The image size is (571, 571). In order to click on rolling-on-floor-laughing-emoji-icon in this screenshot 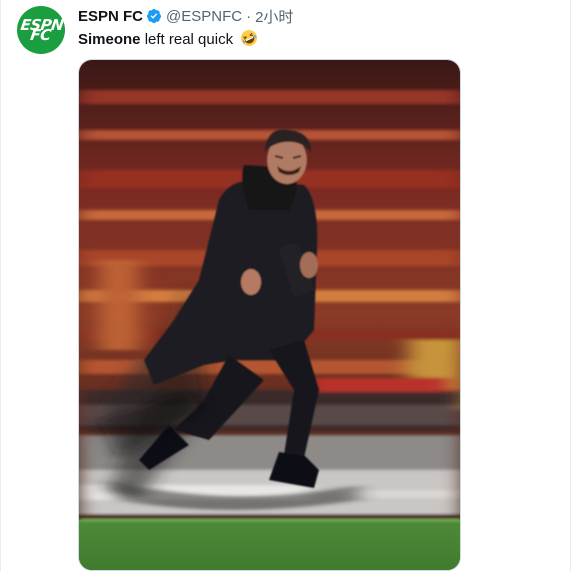, I will do `click(249, 38)`.